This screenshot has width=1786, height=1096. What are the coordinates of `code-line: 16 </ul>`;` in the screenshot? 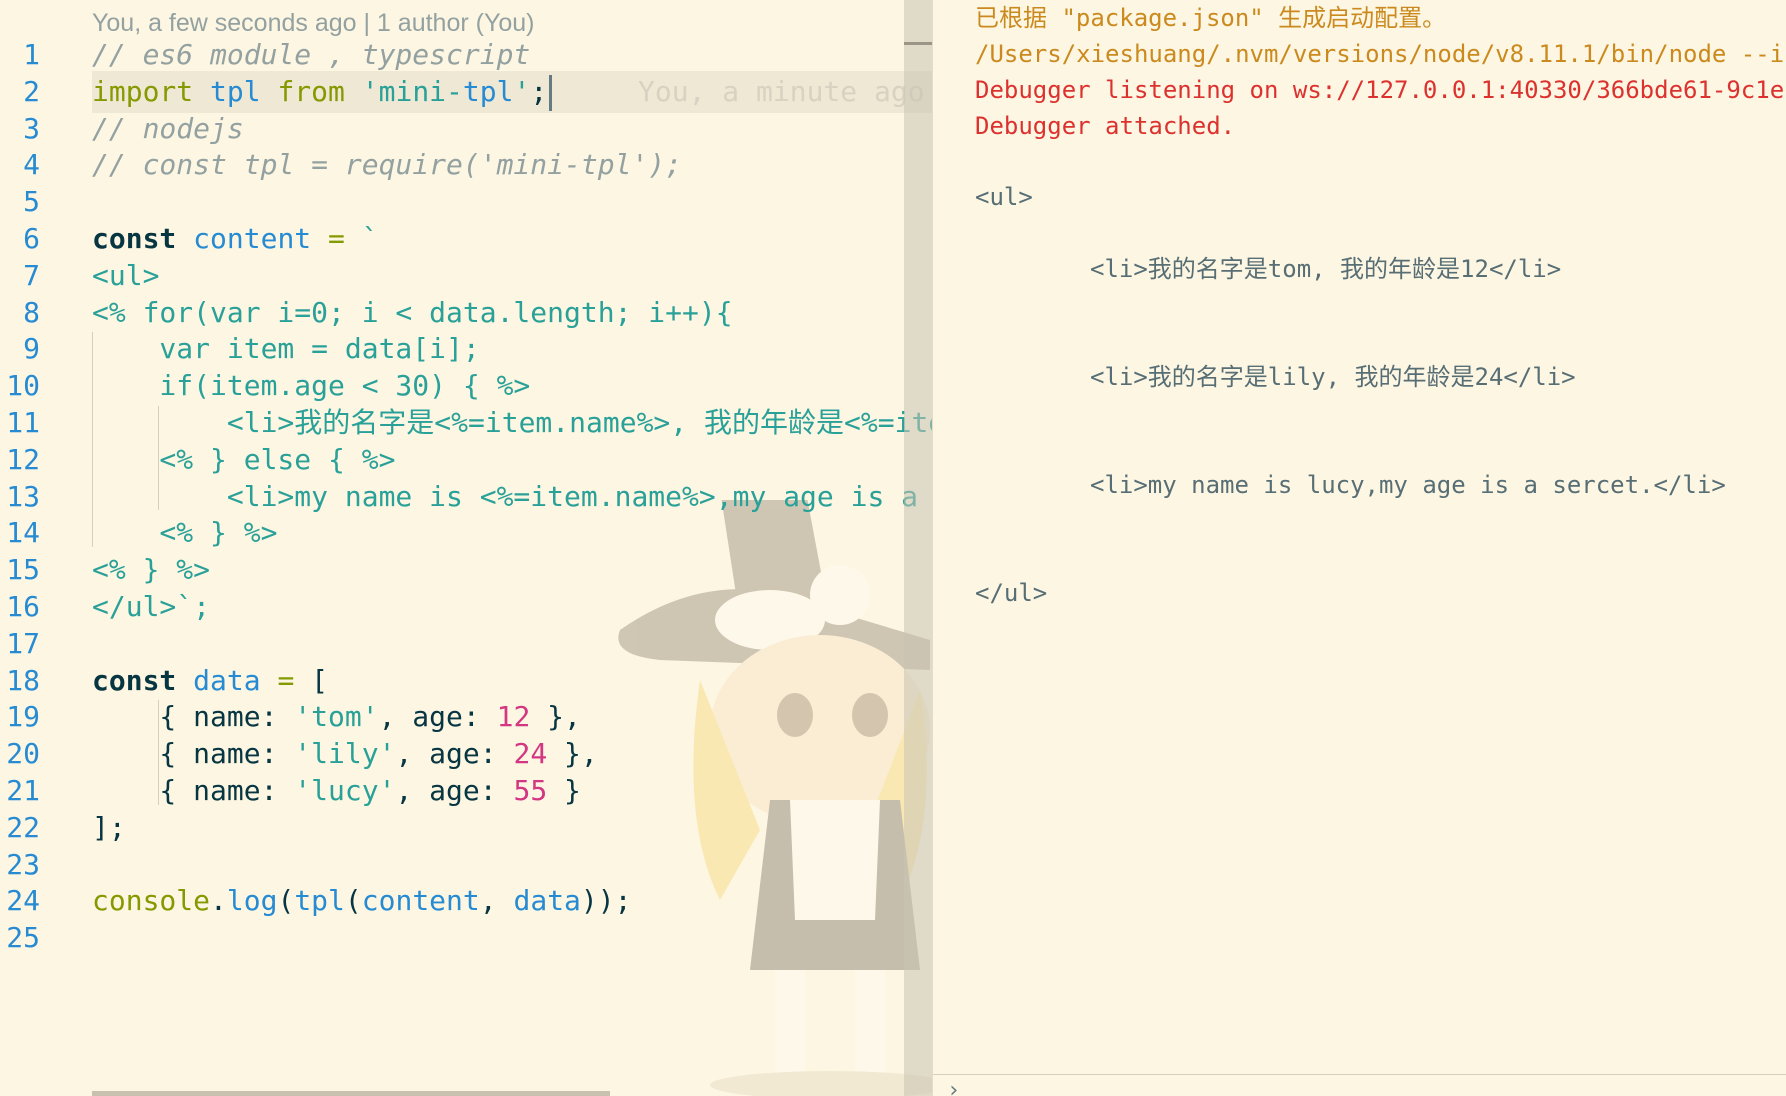 It's located at (466, 607).